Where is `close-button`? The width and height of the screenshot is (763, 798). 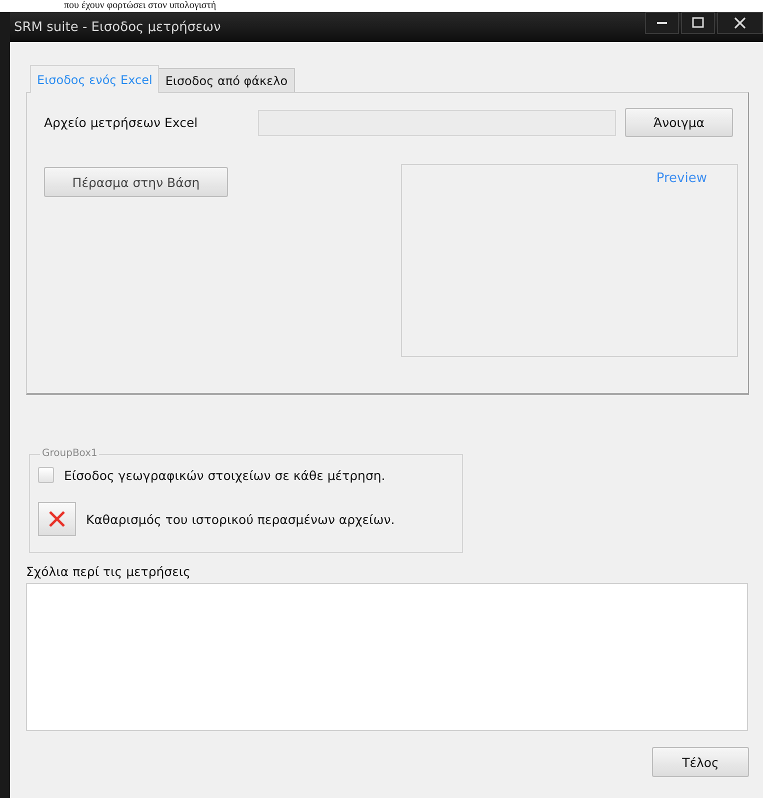
close-button is located at coordinates (740, 23).